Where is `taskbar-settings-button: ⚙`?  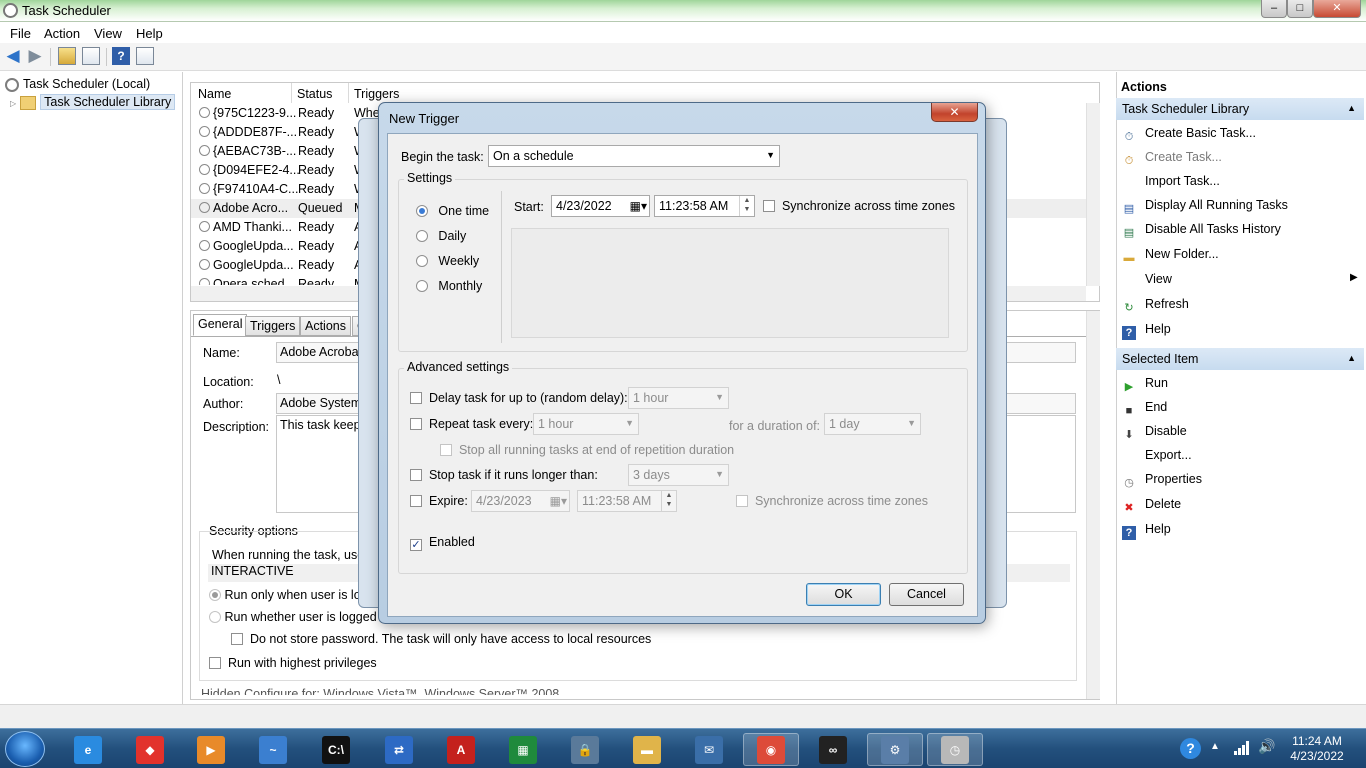
taskbar-settings-button: ⚙ is located at coordinates (895, 749).